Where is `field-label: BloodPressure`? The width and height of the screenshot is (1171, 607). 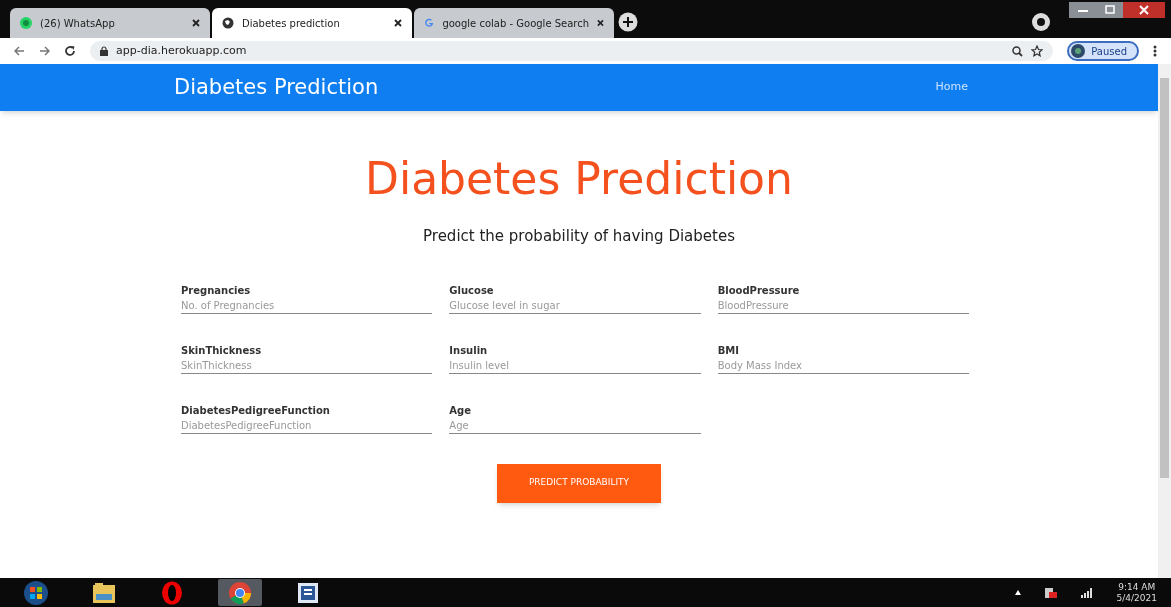 field-label: BloodPressure is located at coordinates (759, 290).